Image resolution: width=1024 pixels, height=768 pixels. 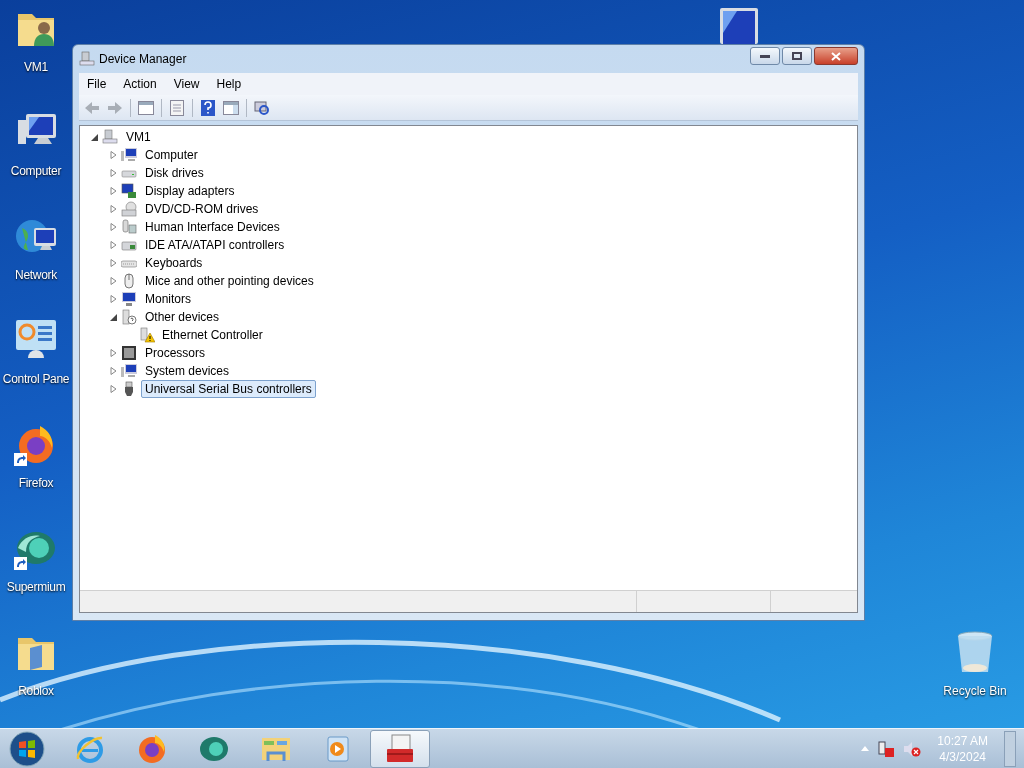 I want to click on minimize-button, so click(x=765, y=56).